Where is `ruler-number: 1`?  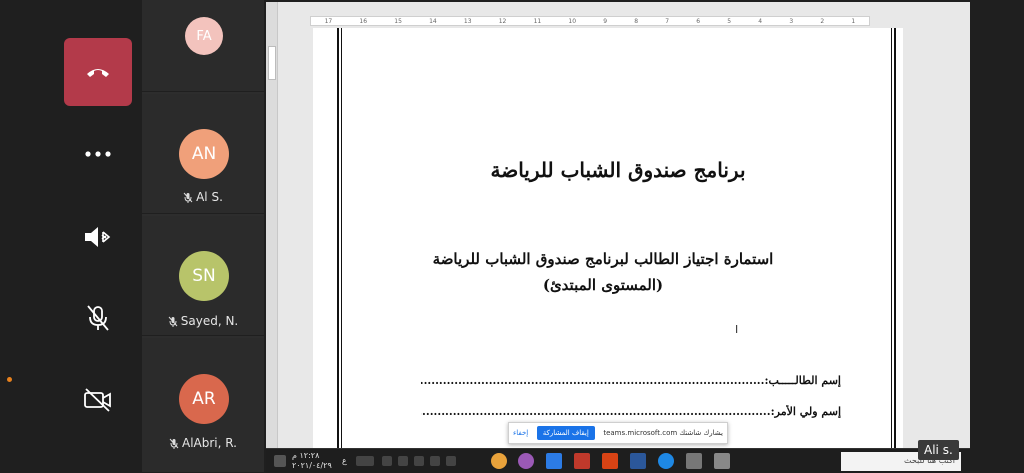 ruler-number: 1 is located at coordinates (853, 21).